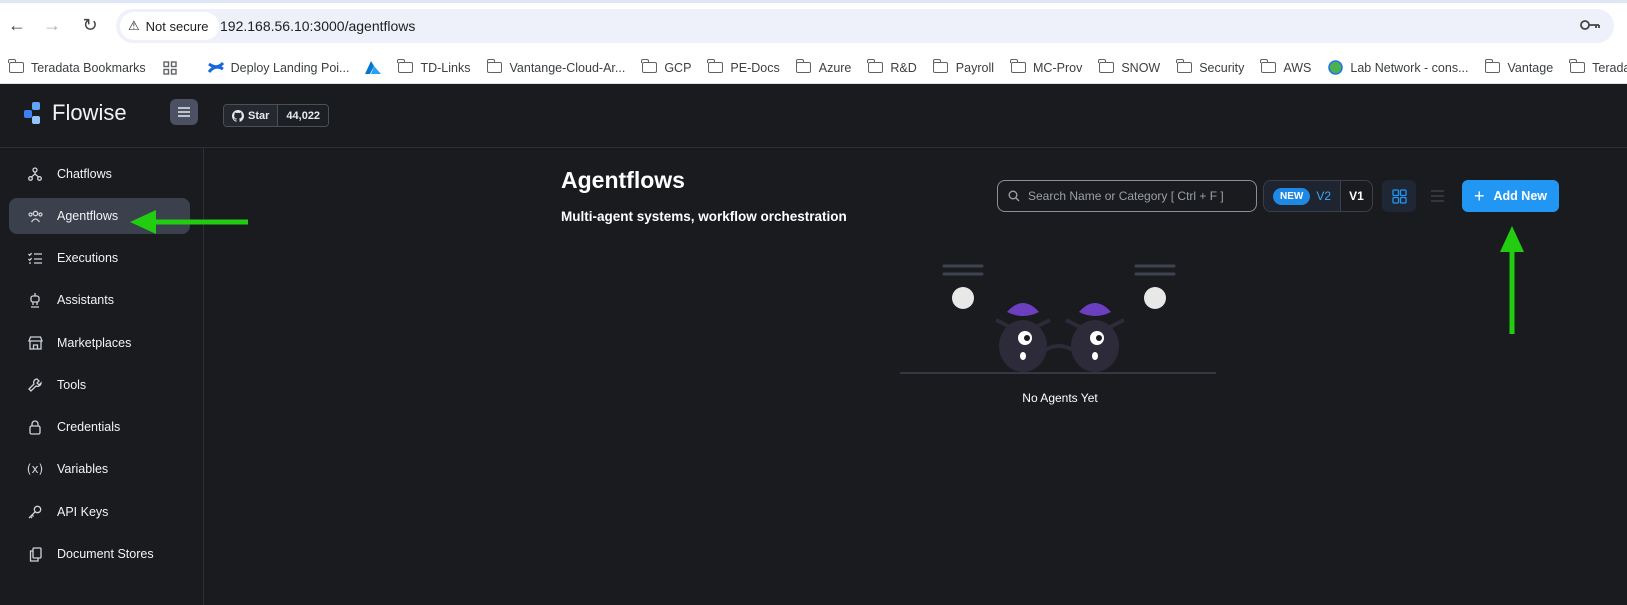 Image resolution: width=1627 pixels, height=605 pixels. I want to click on sidebar-item-api-keys: API Keys, so click(99, 512).